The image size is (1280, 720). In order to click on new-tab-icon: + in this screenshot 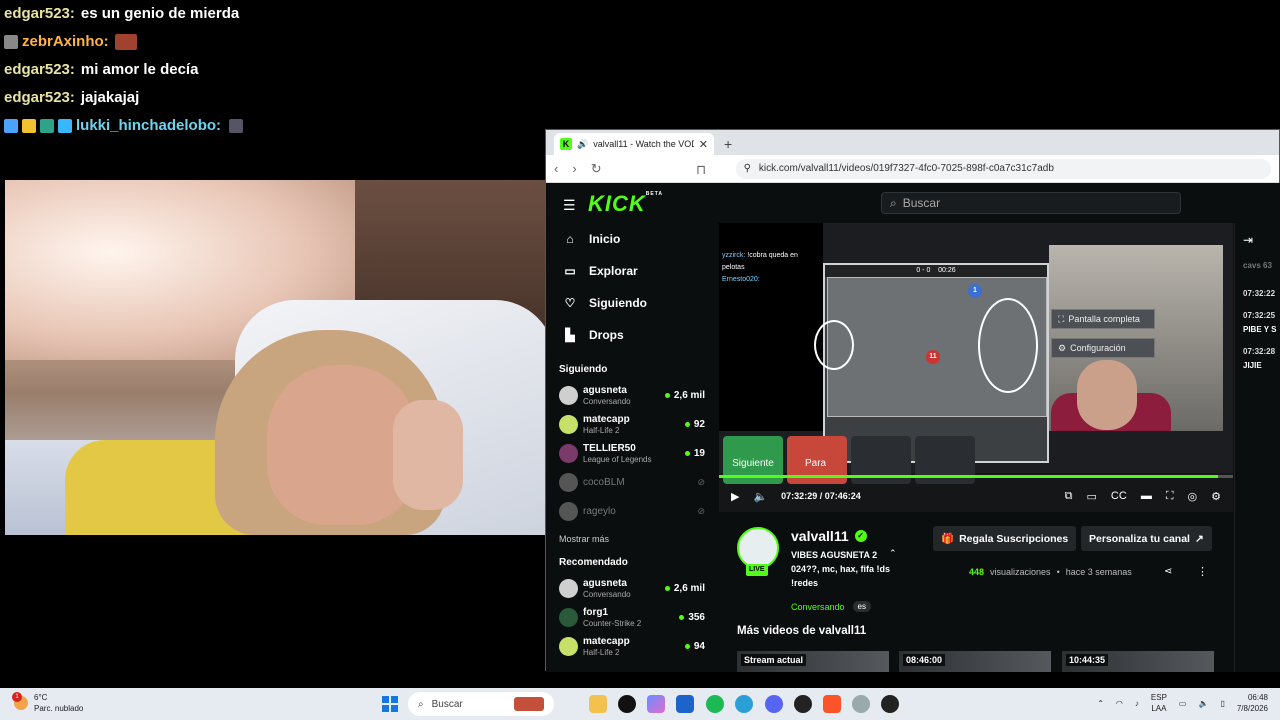, I will do `click(728, 144)`.